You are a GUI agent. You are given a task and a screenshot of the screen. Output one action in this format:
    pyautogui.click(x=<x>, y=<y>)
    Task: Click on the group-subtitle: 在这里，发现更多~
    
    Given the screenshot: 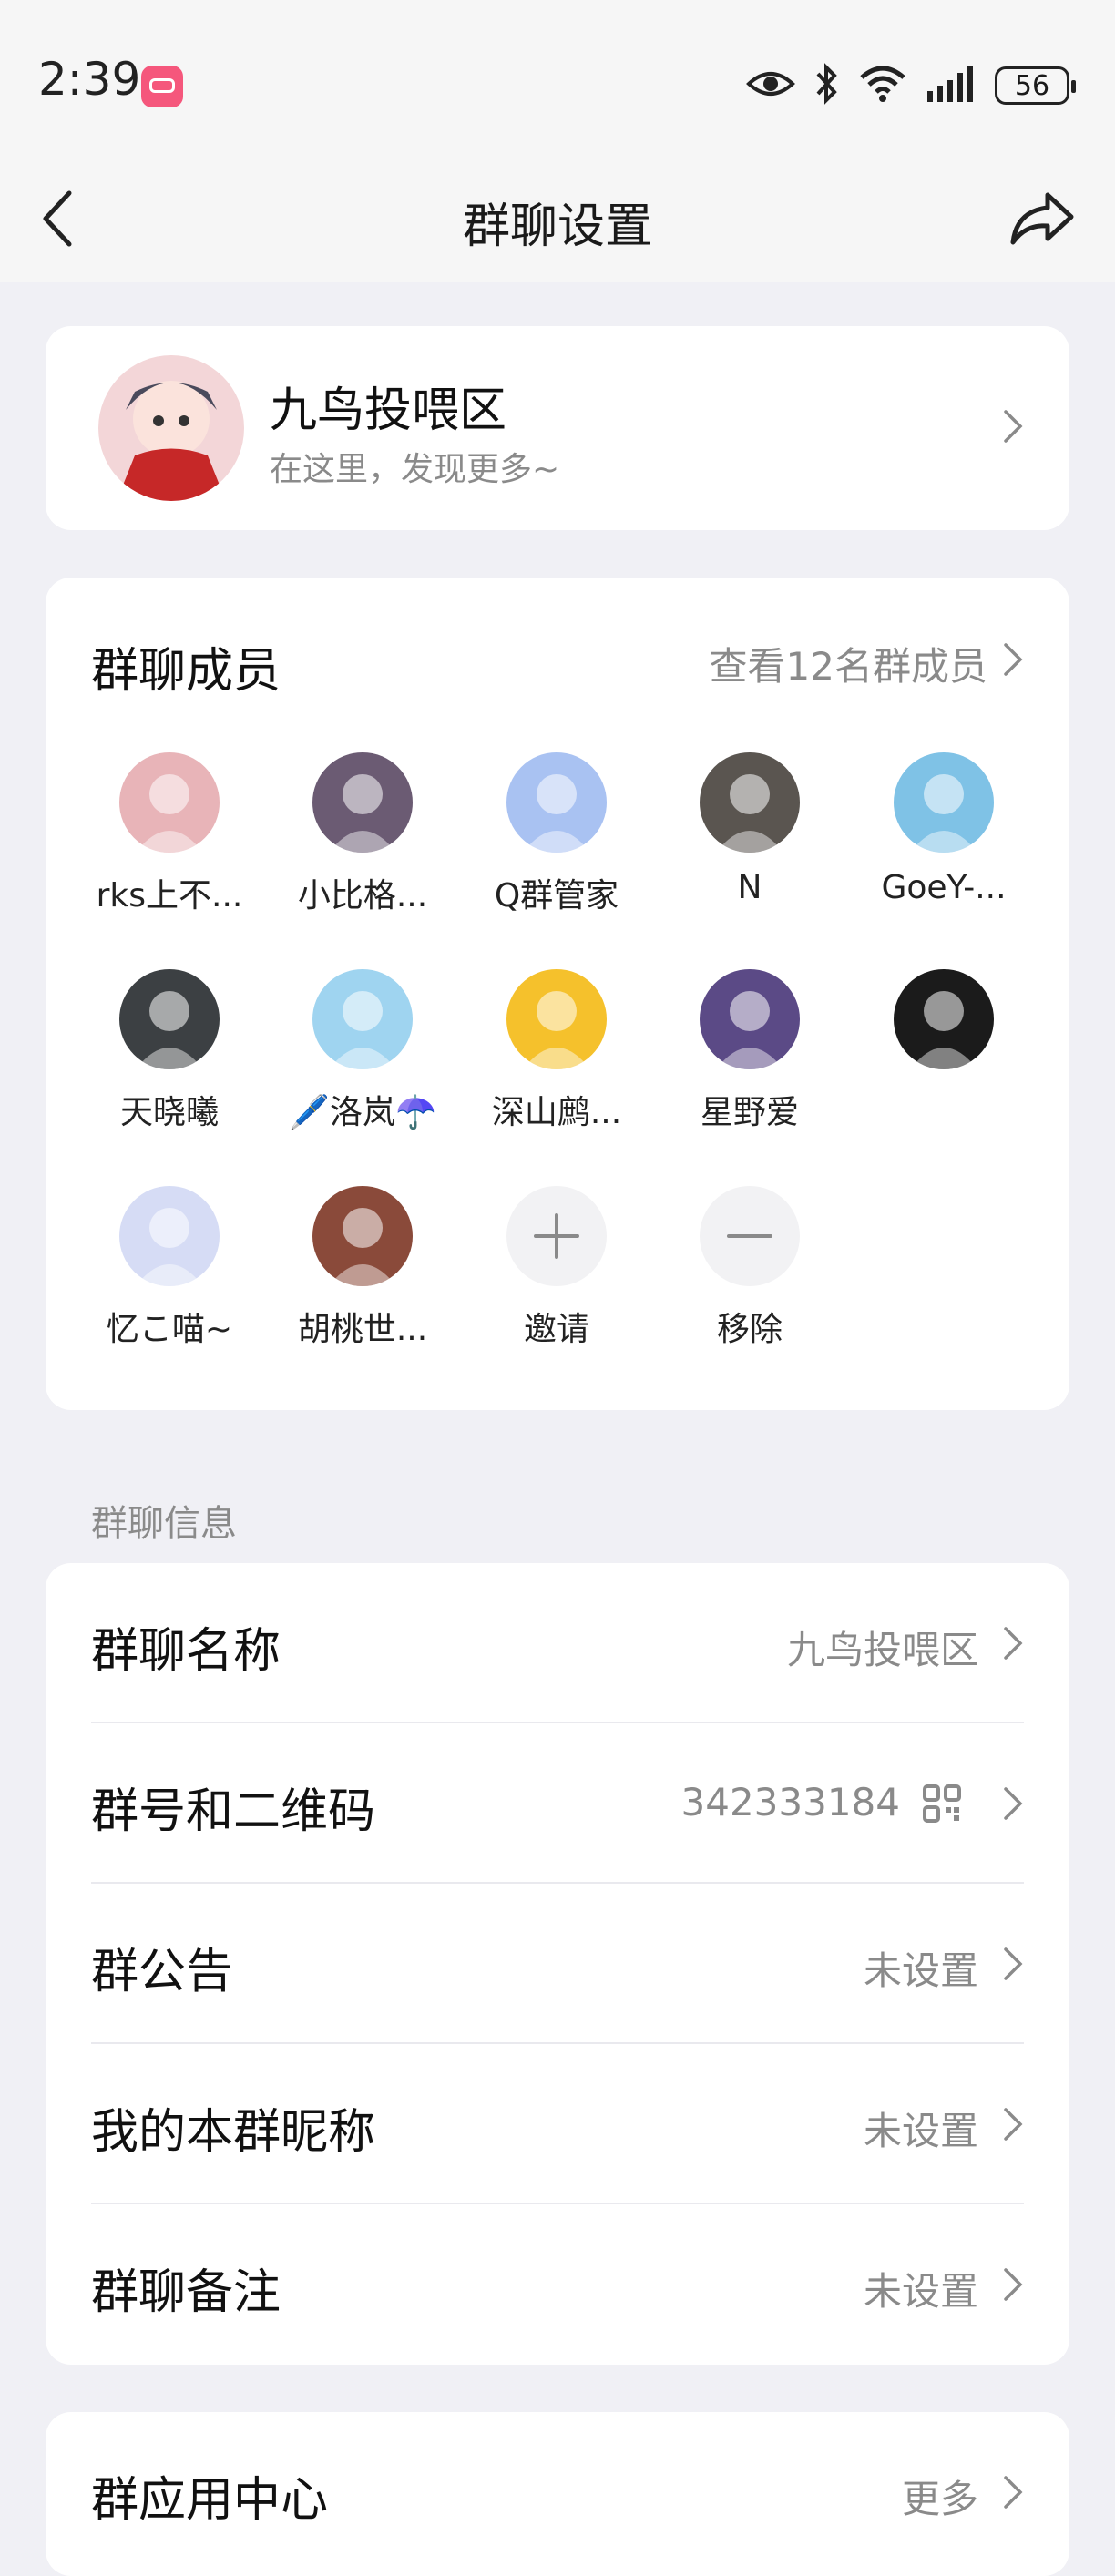 What is the action you would take?
    pyautogui.click(x=415, y=470)
    